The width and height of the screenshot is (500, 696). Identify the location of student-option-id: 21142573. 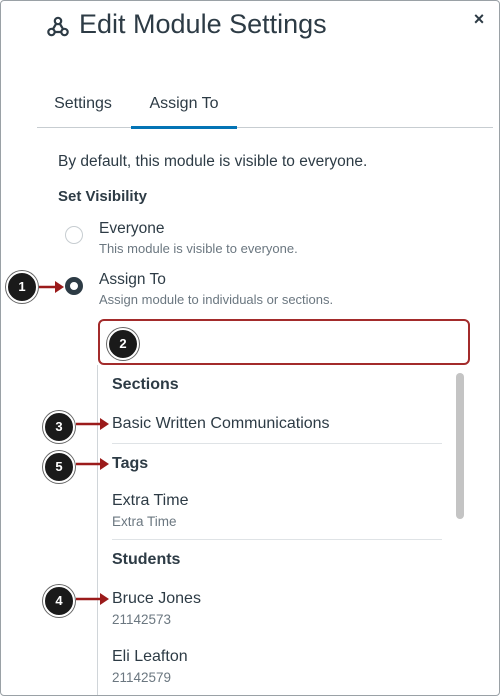
(142, 619).